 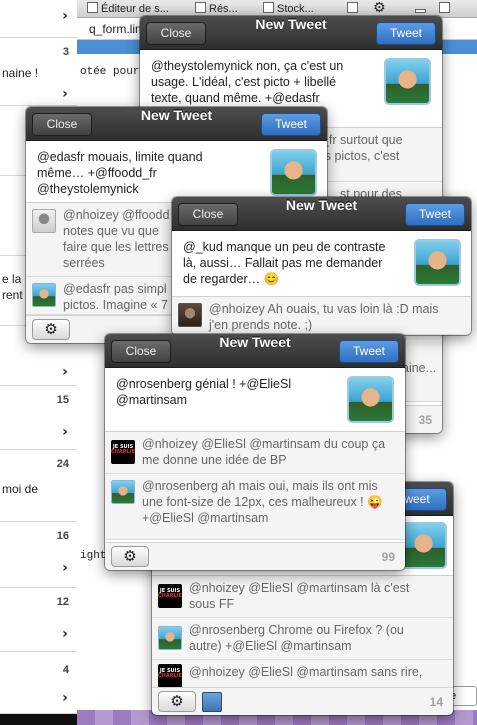 What do you see at coordinates (302, 701) in the screenshot?
I see `window-footer: ⚙ 14` at bounding box center [302, 701].